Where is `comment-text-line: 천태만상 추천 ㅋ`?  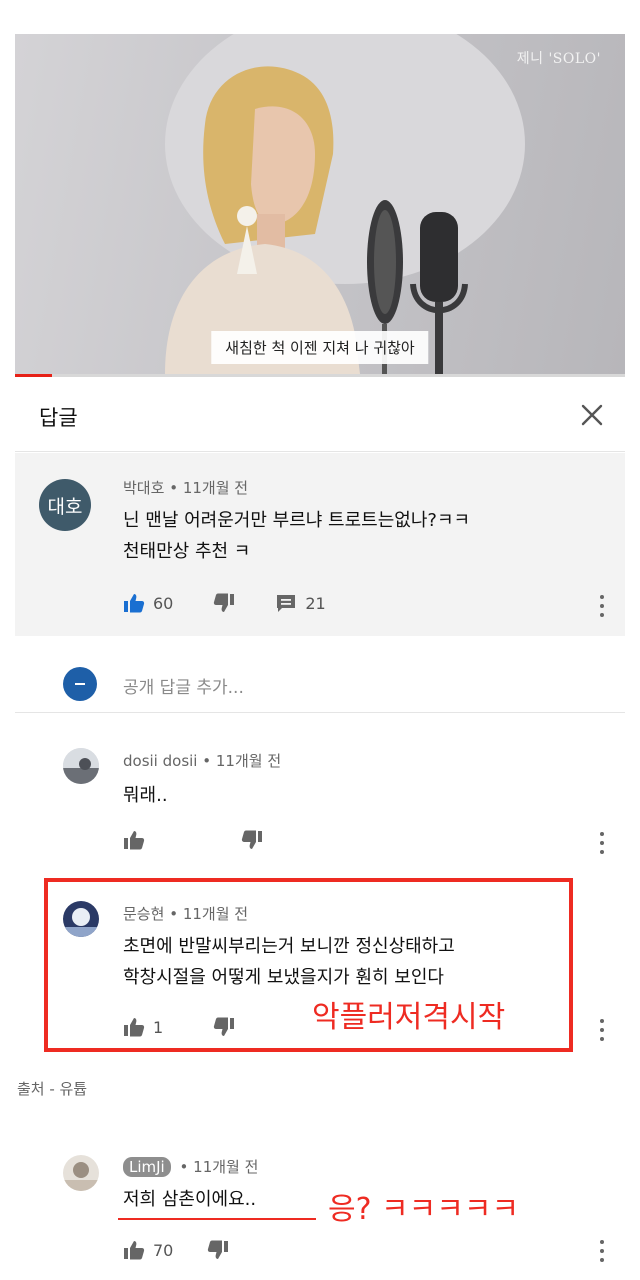
comment-text-line: 천태만상 추천 ㅋ is located at coordinates (187, 551).